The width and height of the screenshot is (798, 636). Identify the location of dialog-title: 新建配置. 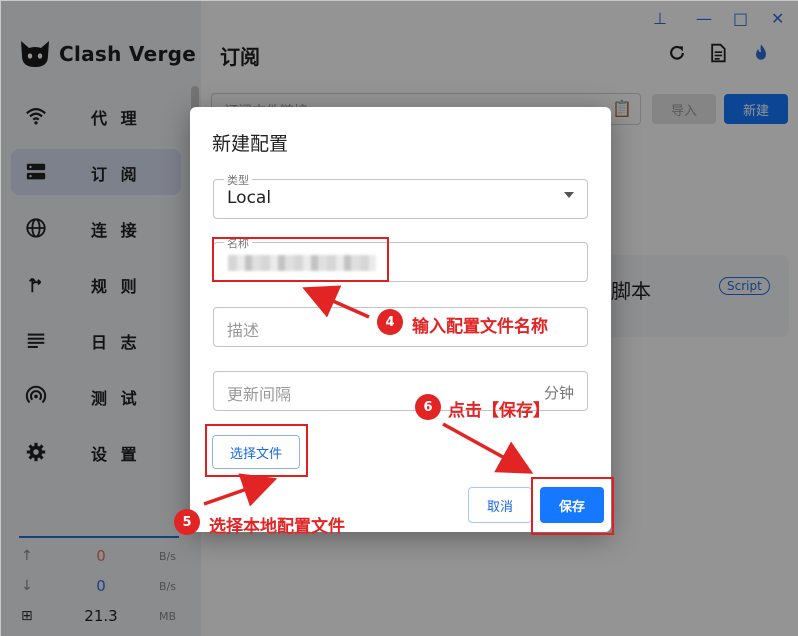
(250, 144).